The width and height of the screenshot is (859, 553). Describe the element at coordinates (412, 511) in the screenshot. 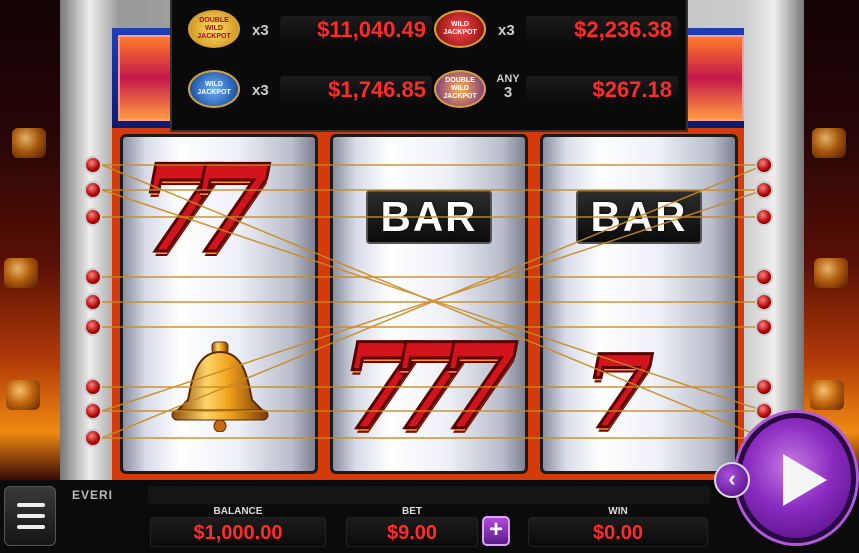

I see `bet-label: BET` at that location.